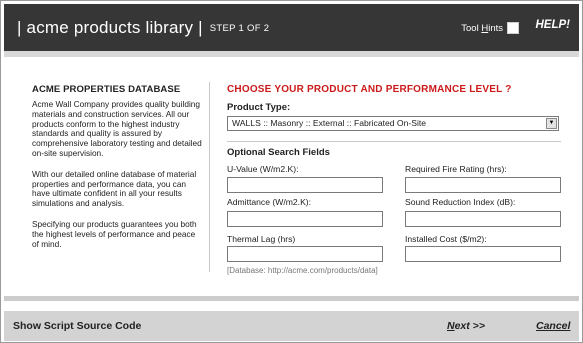 The width and height of the screenshot is (583, 343). I want to click on dropdown-arrow-icon: ▼, so click(551, 123).